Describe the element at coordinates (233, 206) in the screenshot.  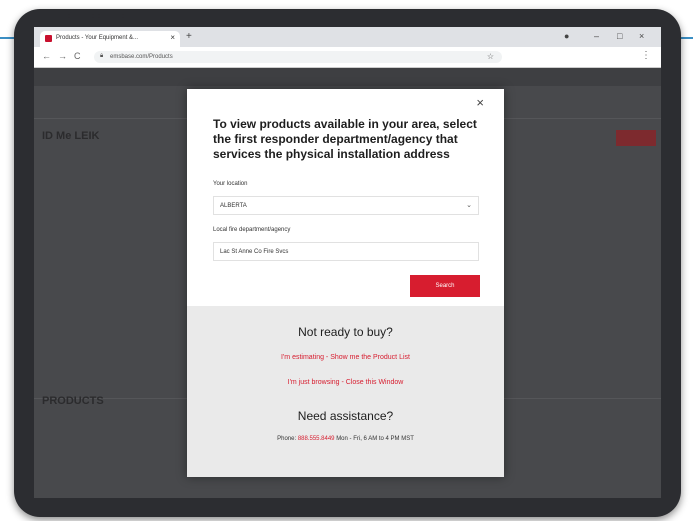
I see `location-select-value: ALBERTA` at that location.